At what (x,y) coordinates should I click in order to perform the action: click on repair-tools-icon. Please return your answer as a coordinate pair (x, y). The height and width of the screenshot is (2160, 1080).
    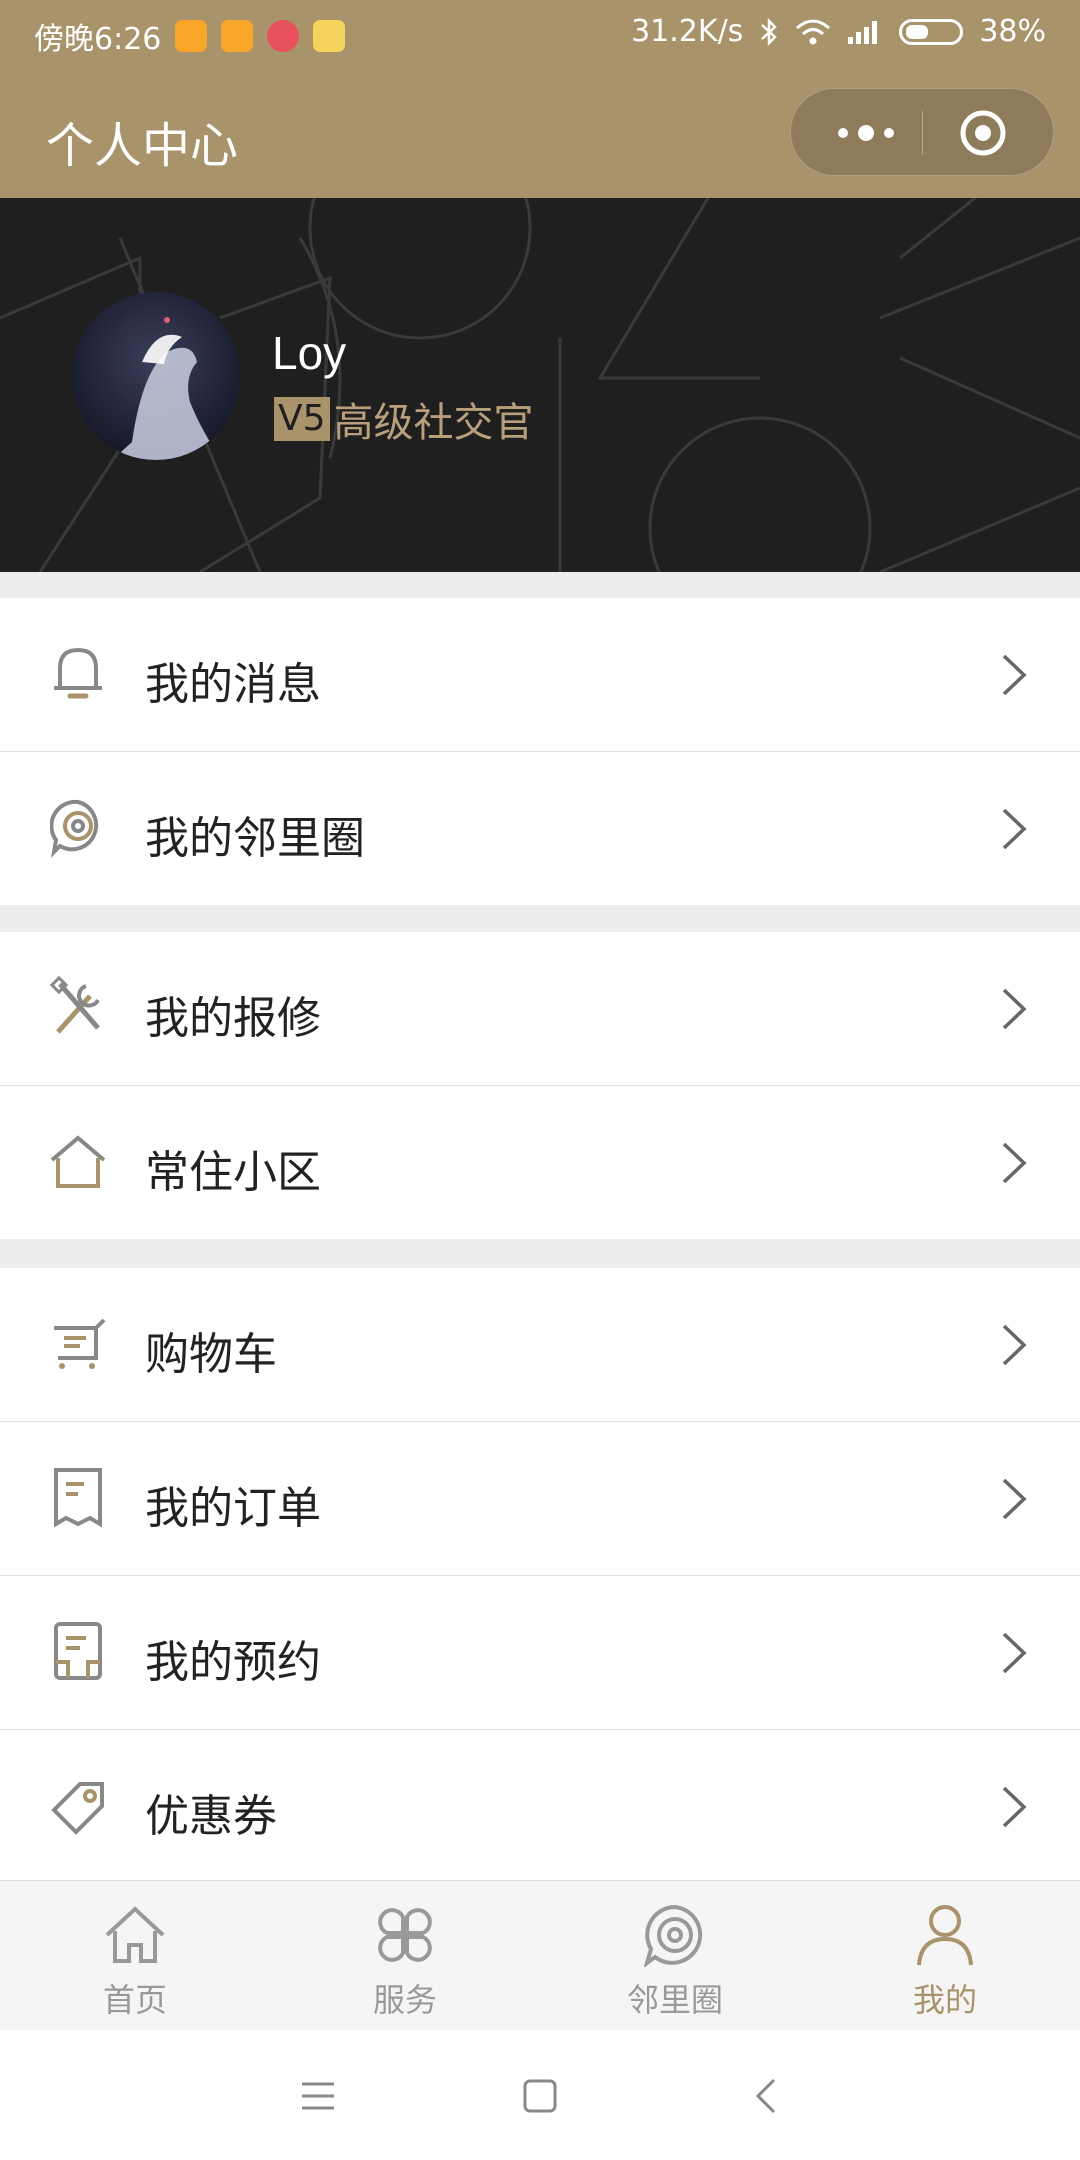
    Looking at the image, I should click on (75, 1005).